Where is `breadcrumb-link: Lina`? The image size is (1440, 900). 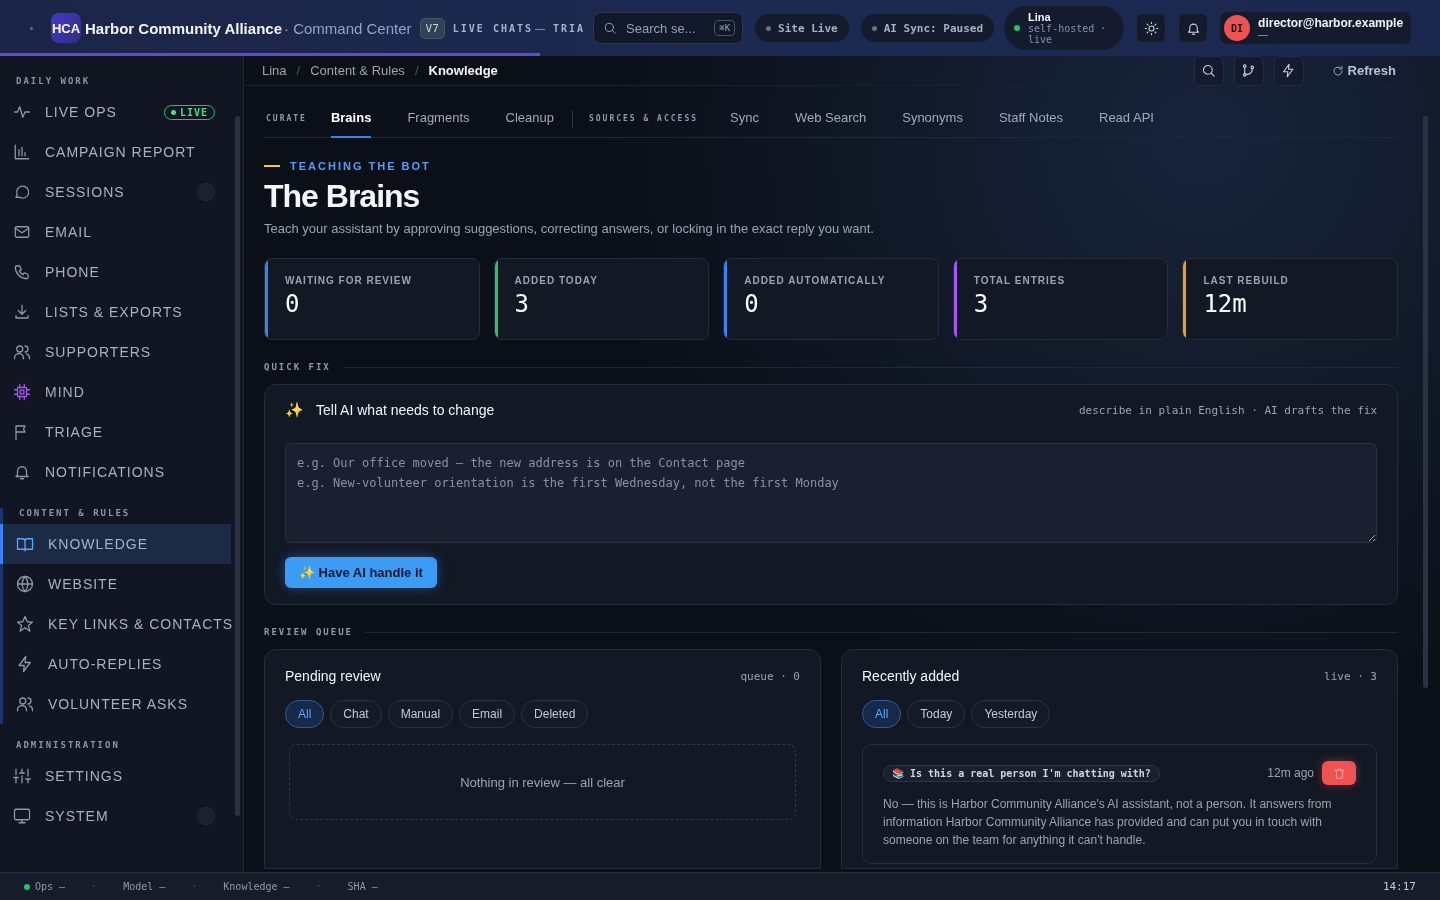 breadcrumb-link: Lina is located at coordinates (274, 70).